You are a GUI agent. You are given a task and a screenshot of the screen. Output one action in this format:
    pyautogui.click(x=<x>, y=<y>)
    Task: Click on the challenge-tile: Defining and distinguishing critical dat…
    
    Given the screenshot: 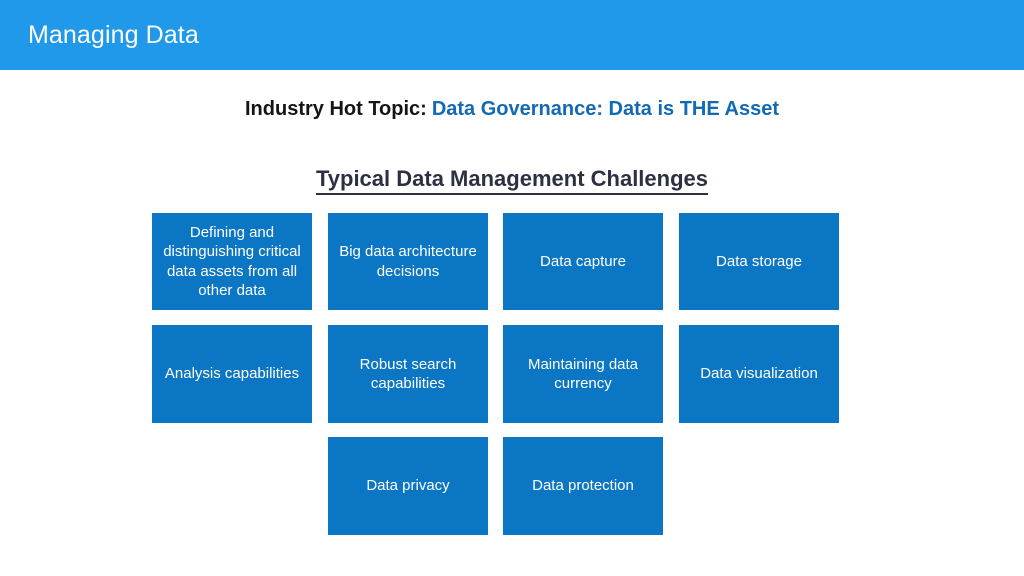 What is the action you would take?
    pyautogui.click(x=232, y=261)
    